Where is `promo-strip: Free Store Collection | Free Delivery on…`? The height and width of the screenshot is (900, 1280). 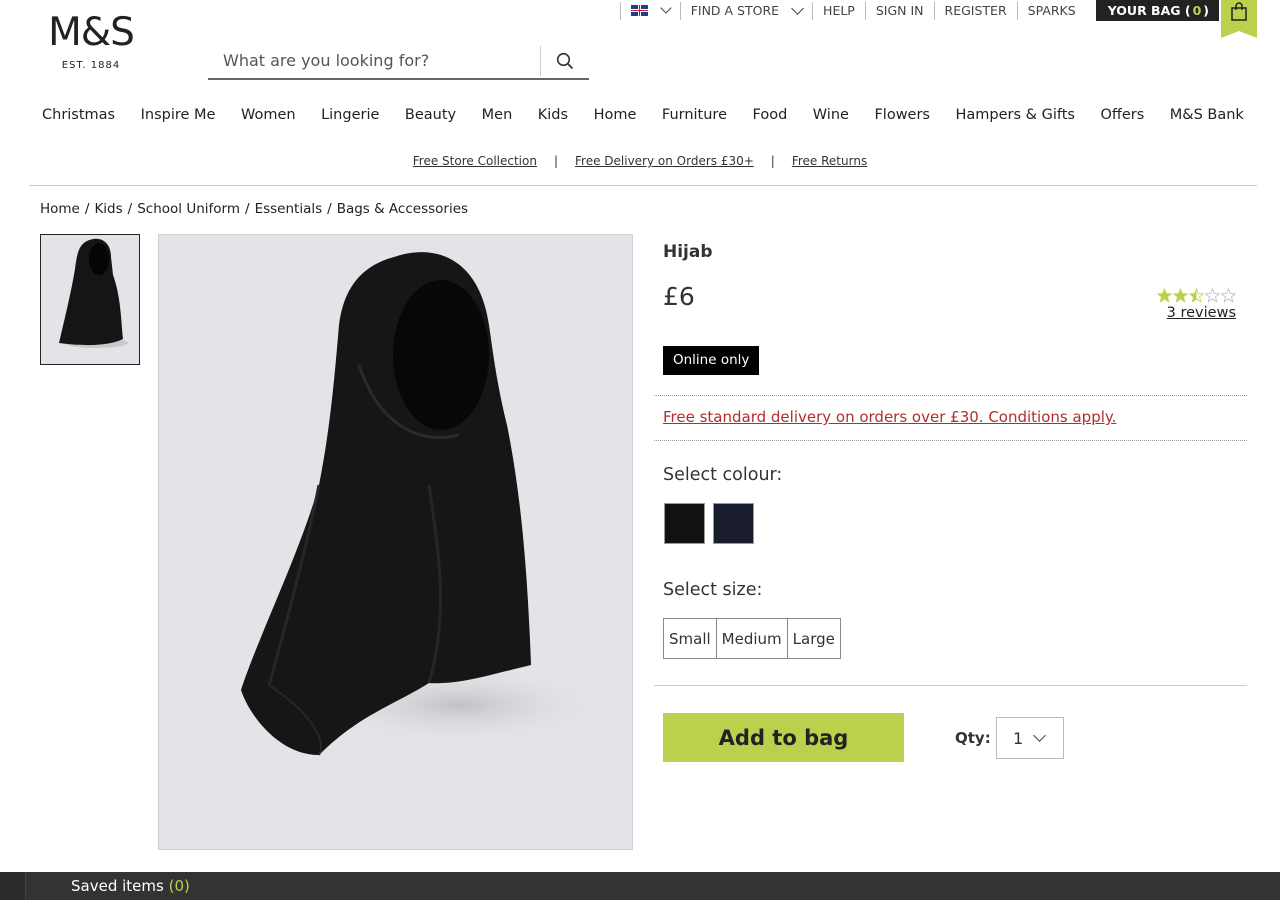
promo-strip: Free Store Collection | Free Delivery on… is located at coordinates (640, 161).